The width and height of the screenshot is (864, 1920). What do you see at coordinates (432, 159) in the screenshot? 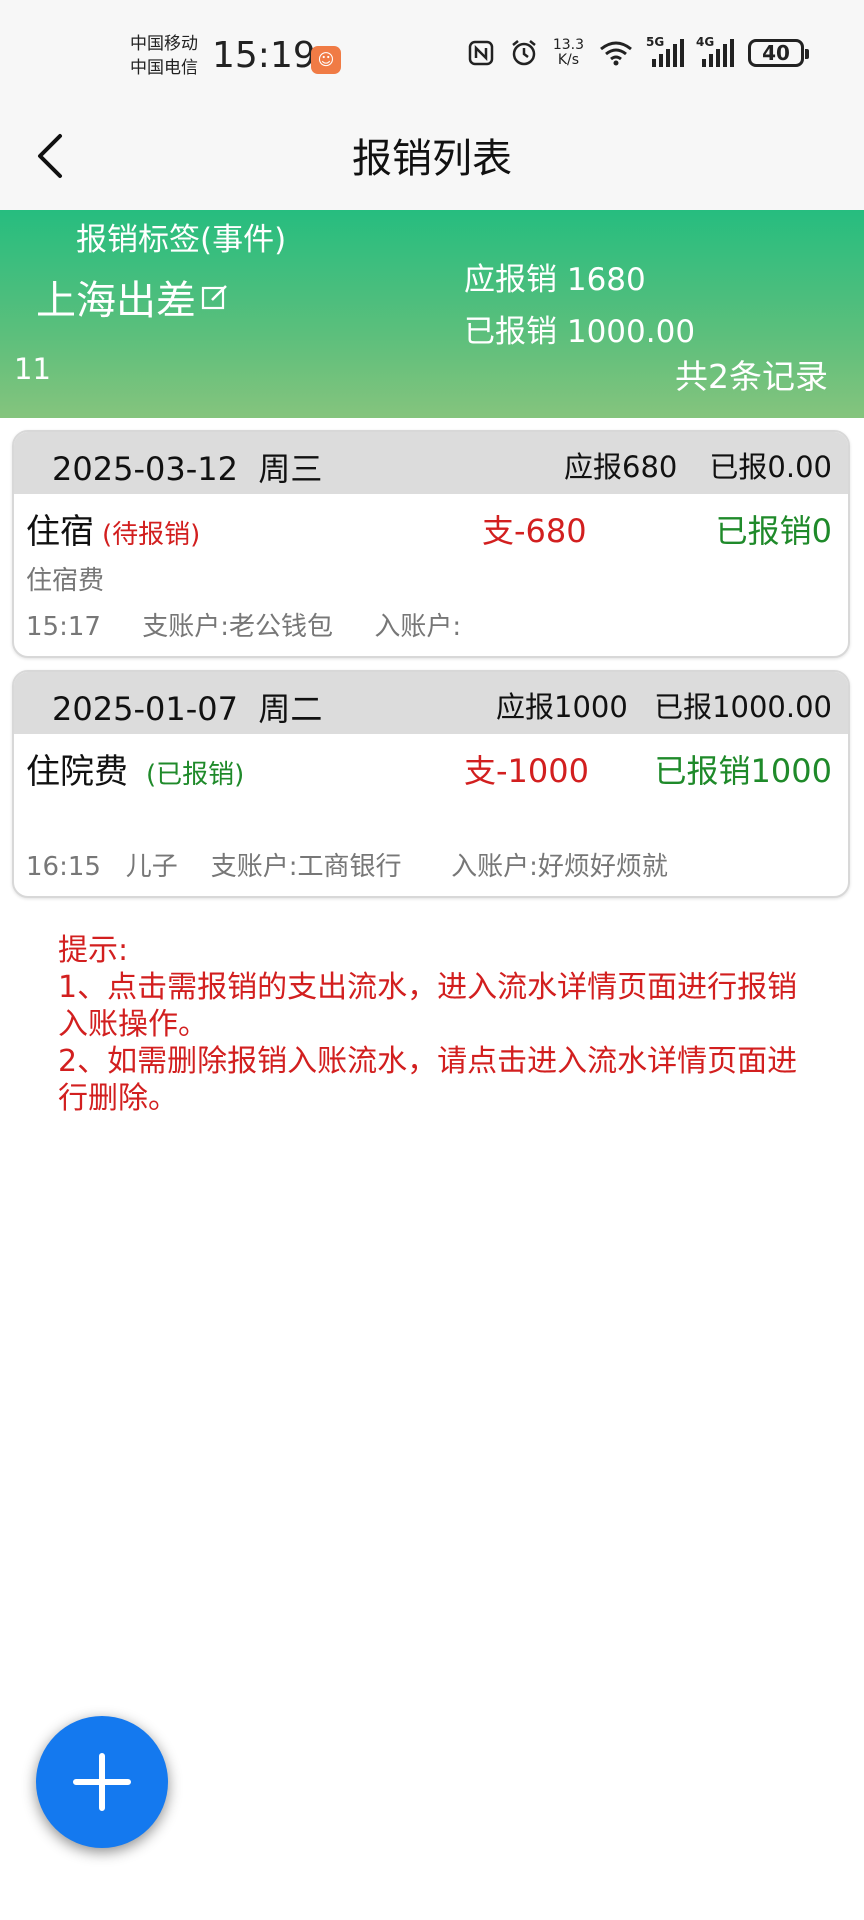
I see `page-title: 报销列表` at bounding box center [432, 159].